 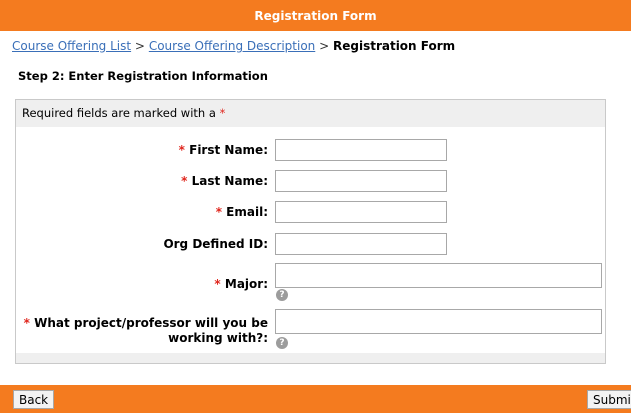 I want to click on major-help-icon: ?, so click(x=282, y=295).